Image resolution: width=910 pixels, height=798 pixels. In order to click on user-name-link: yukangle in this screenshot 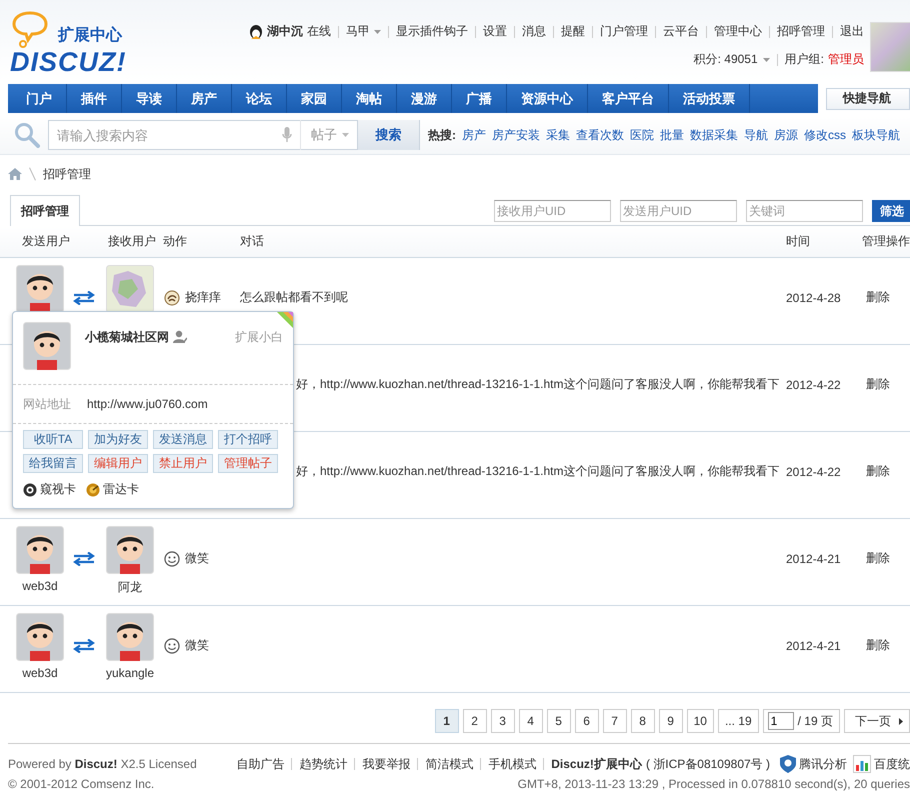, I will do `click(130, 673)`.